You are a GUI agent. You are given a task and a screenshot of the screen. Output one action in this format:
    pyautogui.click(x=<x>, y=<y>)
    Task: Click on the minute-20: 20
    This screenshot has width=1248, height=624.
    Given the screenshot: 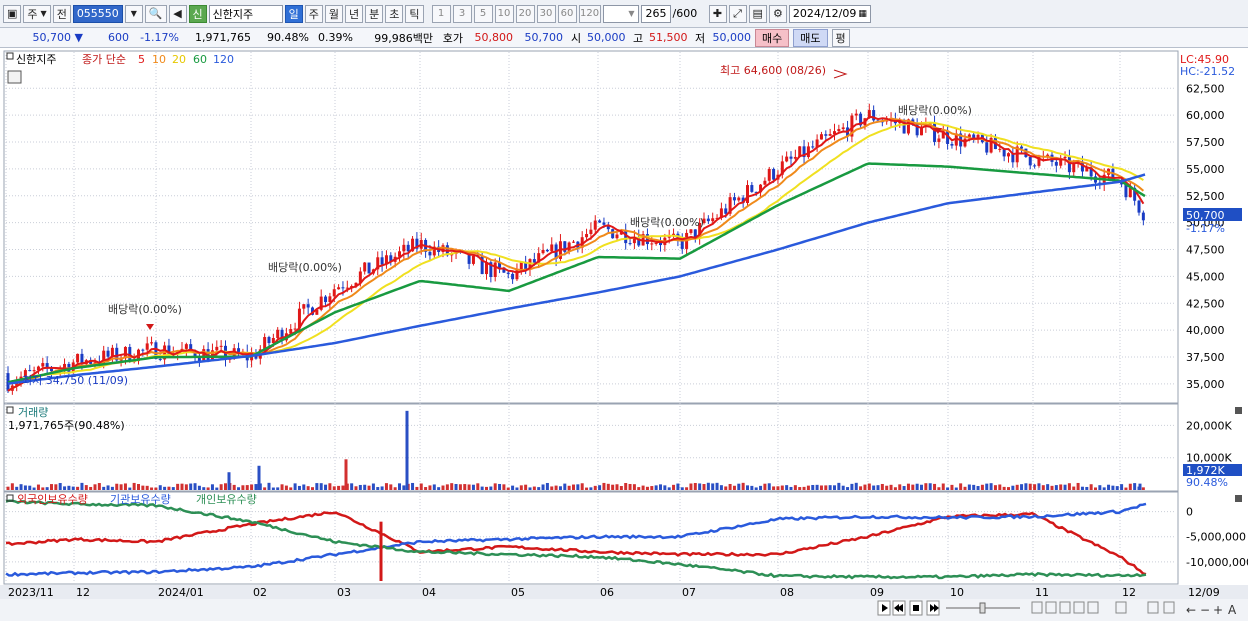 What is the action you would take?
    pyautogui.click(x=525, y=13)
    